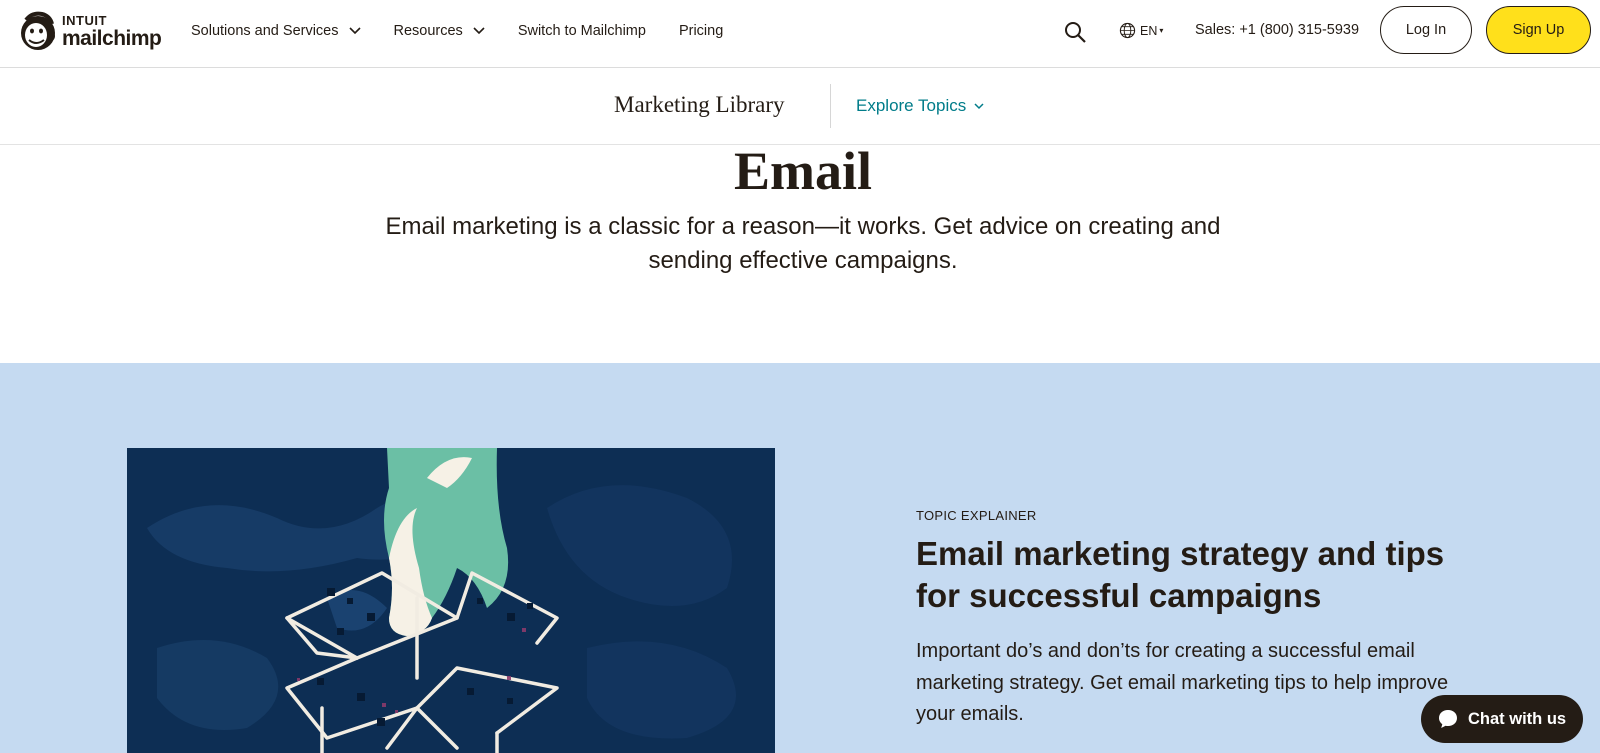 Image resolution: width=1600 pixels, height=753 pixels. I want to click on caret-down-icon: ▾, so click(1161, 30).